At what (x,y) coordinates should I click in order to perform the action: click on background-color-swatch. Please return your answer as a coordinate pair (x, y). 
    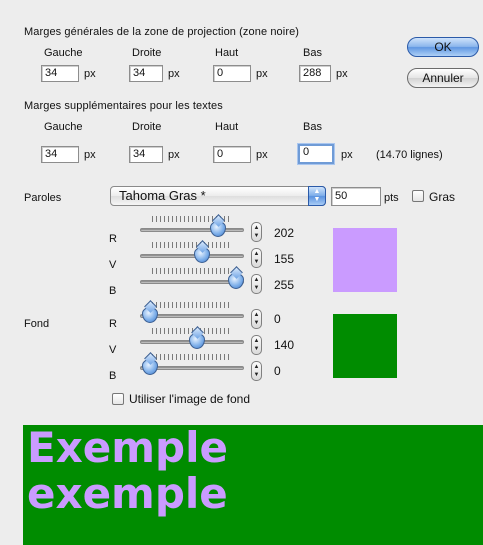
    Looking at the image, I should click on (365, 346).